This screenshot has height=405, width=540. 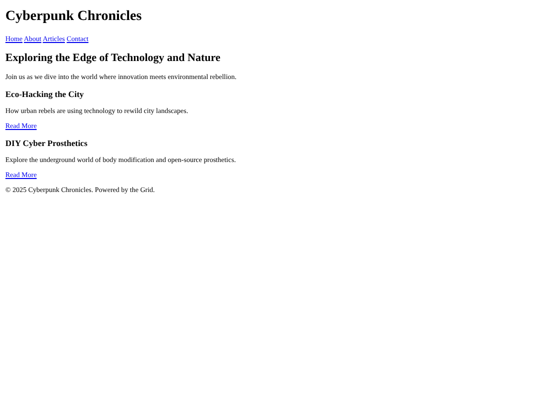 What do you see at coordinates (74, 17) in the screenshot?
I see `site-title: Cyberpunk Chronicles` at bounding box center [74, 17].